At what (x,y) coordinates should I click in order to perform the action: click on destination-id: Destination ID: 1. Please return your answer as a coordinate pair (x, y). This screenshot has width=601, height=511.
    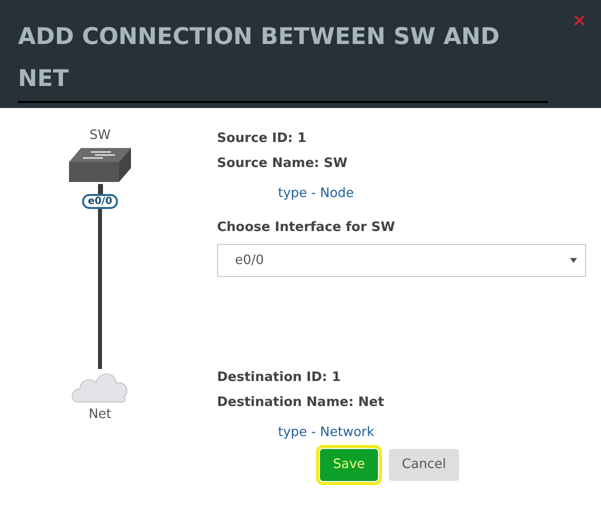
    Looking at the image, I should click on (279, 378).